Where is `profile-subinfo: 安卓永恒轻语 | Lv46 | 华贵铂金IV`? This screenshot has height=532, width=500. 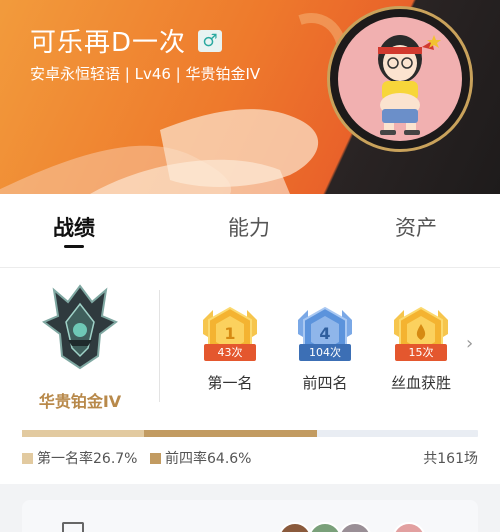
profile-subinfo: 安卓永恒轻语 | Lv46 | 华贵铂金IV is located at coordinates (145, 74).